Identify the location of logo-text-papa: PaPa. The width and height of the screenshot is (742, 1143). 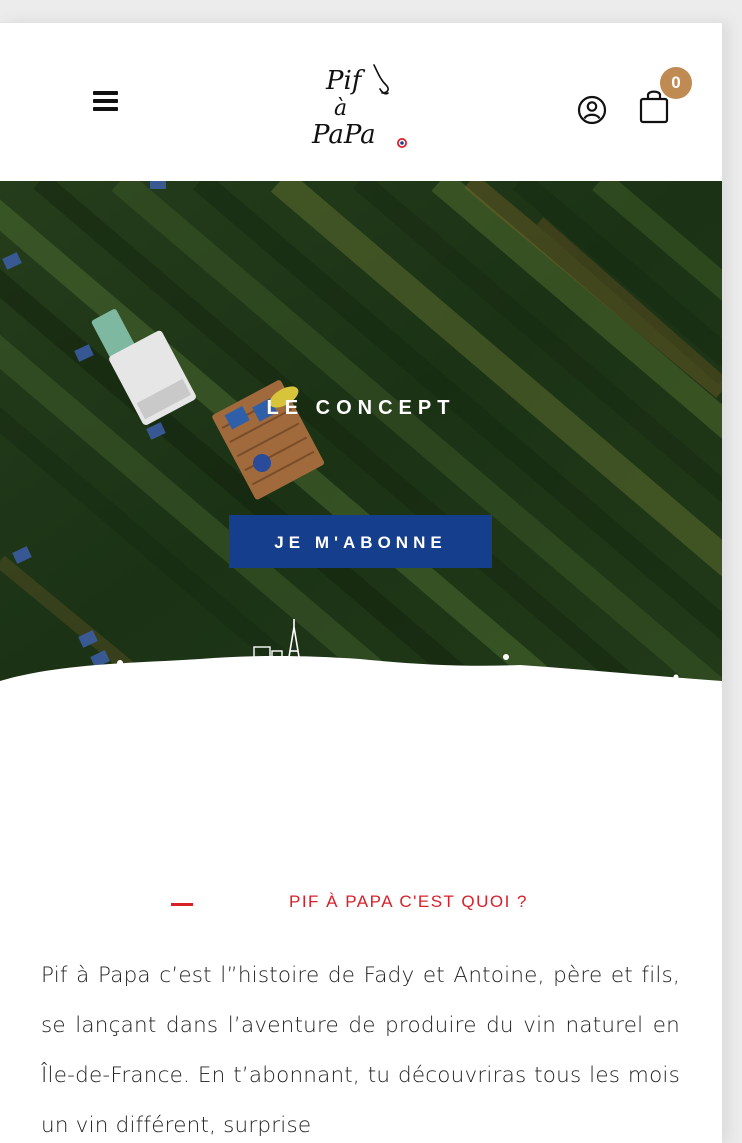
(343, 135).